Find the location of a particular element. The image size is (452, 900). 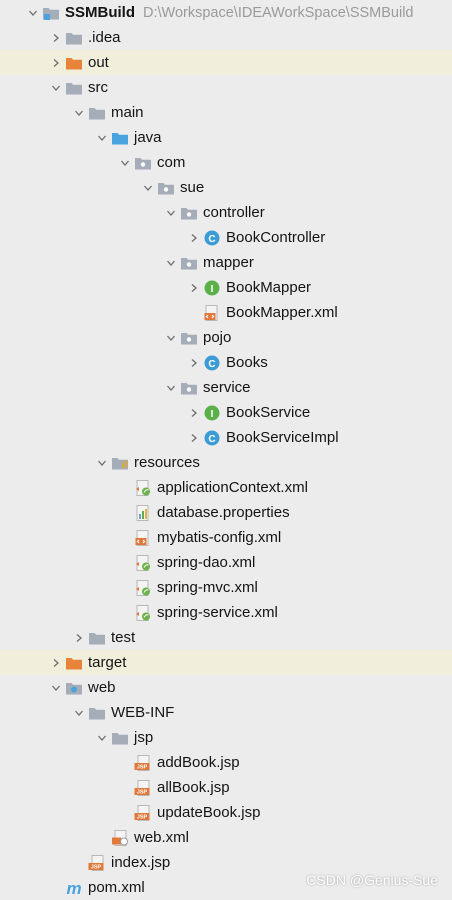

tree-row-mybatis-config-xml: mybatis-config.xml is located at coordinates (226, 537).